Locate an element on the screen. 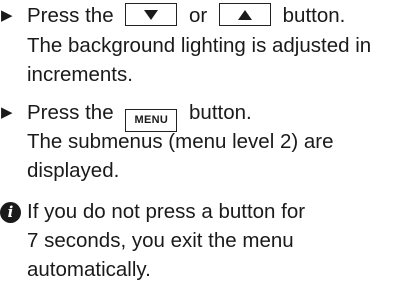 The width and height of the screenshot is (417, 293). up-triangle-icon is located at coordinates (244, 14).